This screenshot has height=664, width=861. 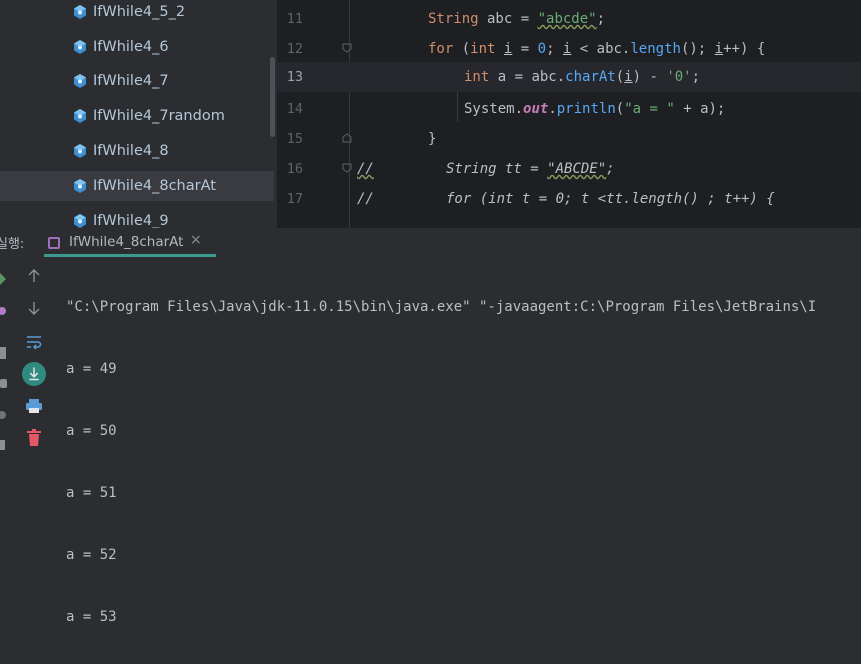 I want to click on comment-text: for (int t = 0; t <tt.length() ; t++) {, so click(x=610, y=199).